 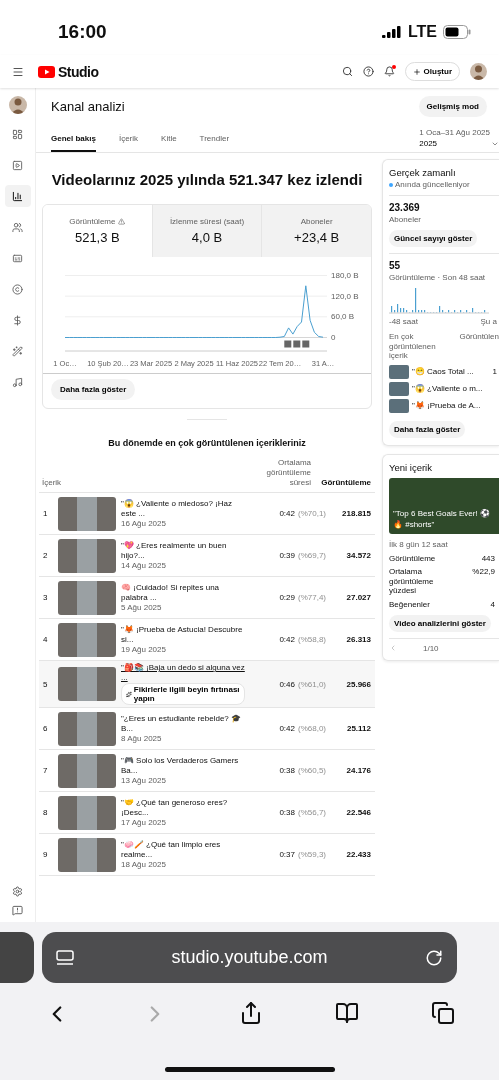 What do you see at coordinates (122, 221) in the screenshot?
I see `warning-icon` at bounding box center [122, 221].